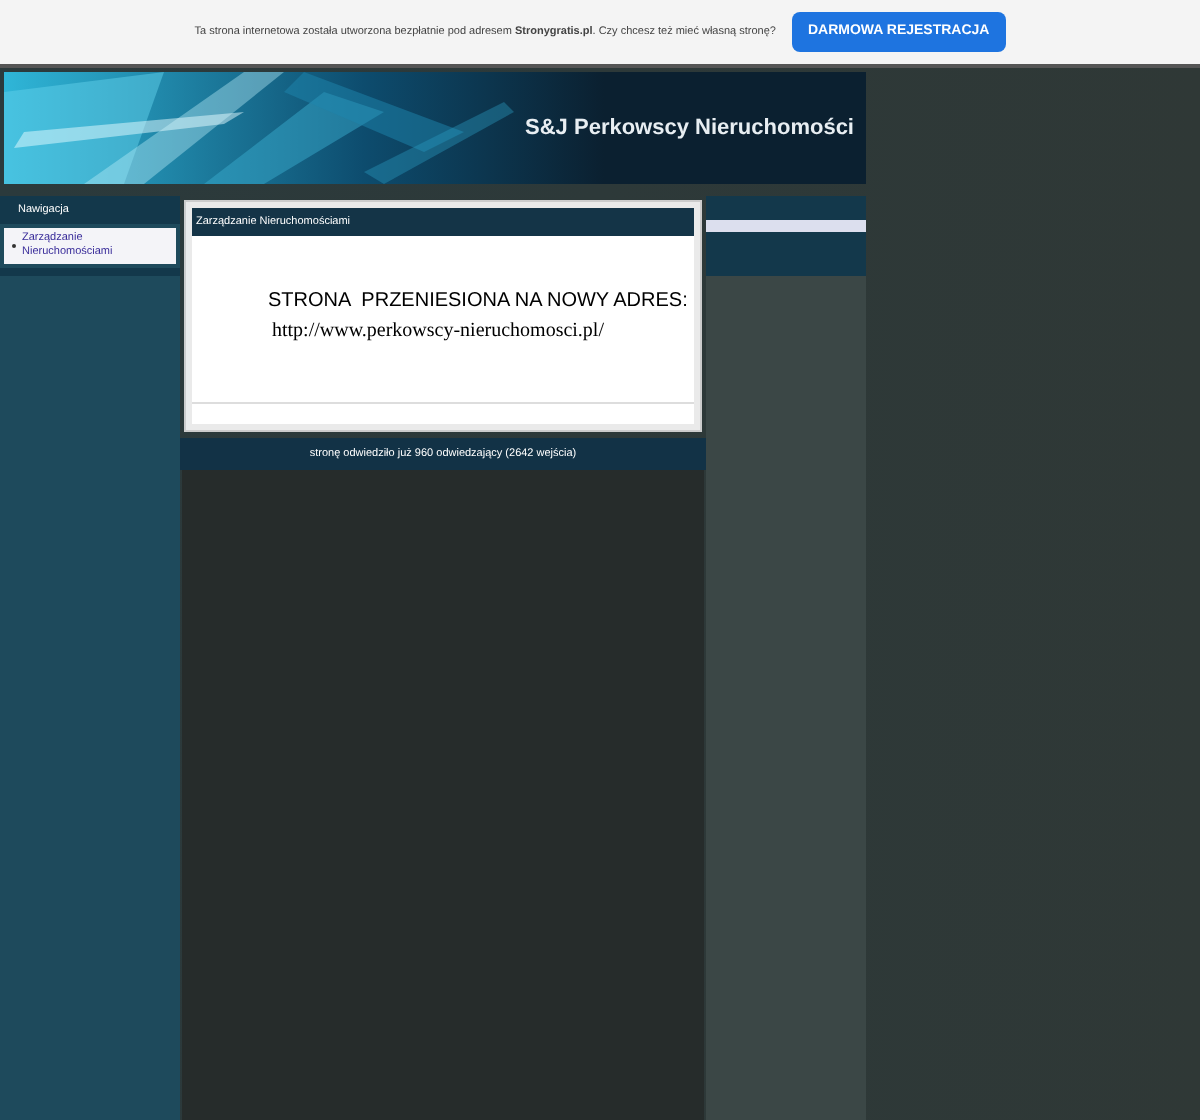 Image resolution: width=1200 pixels, height=1120 pixels. I want to click on new-address: http://www.perkowscy-nieruchomosci.pl/, so click(439, 332).